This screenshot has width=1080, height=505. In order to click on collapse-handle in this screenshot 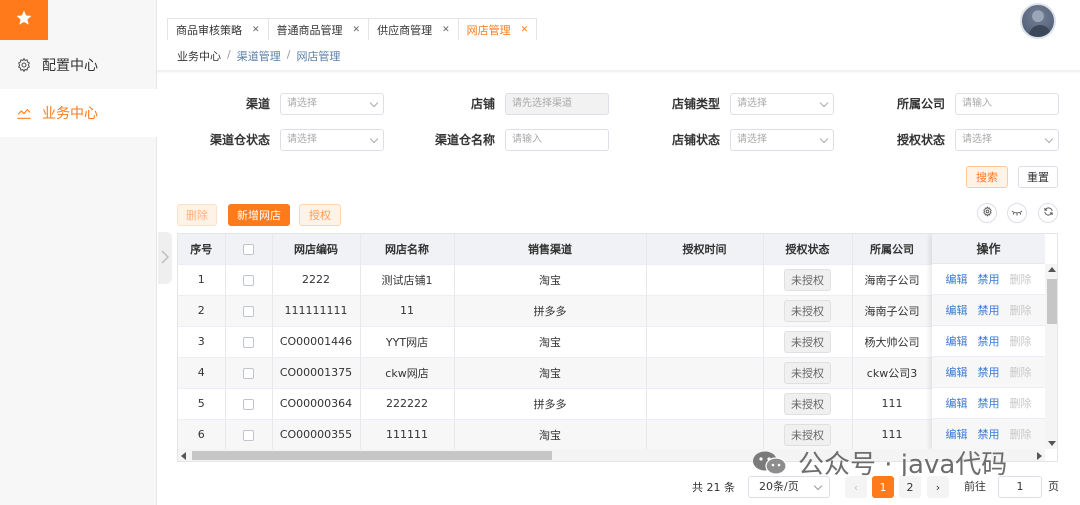, I will do `click(165, 258)`.